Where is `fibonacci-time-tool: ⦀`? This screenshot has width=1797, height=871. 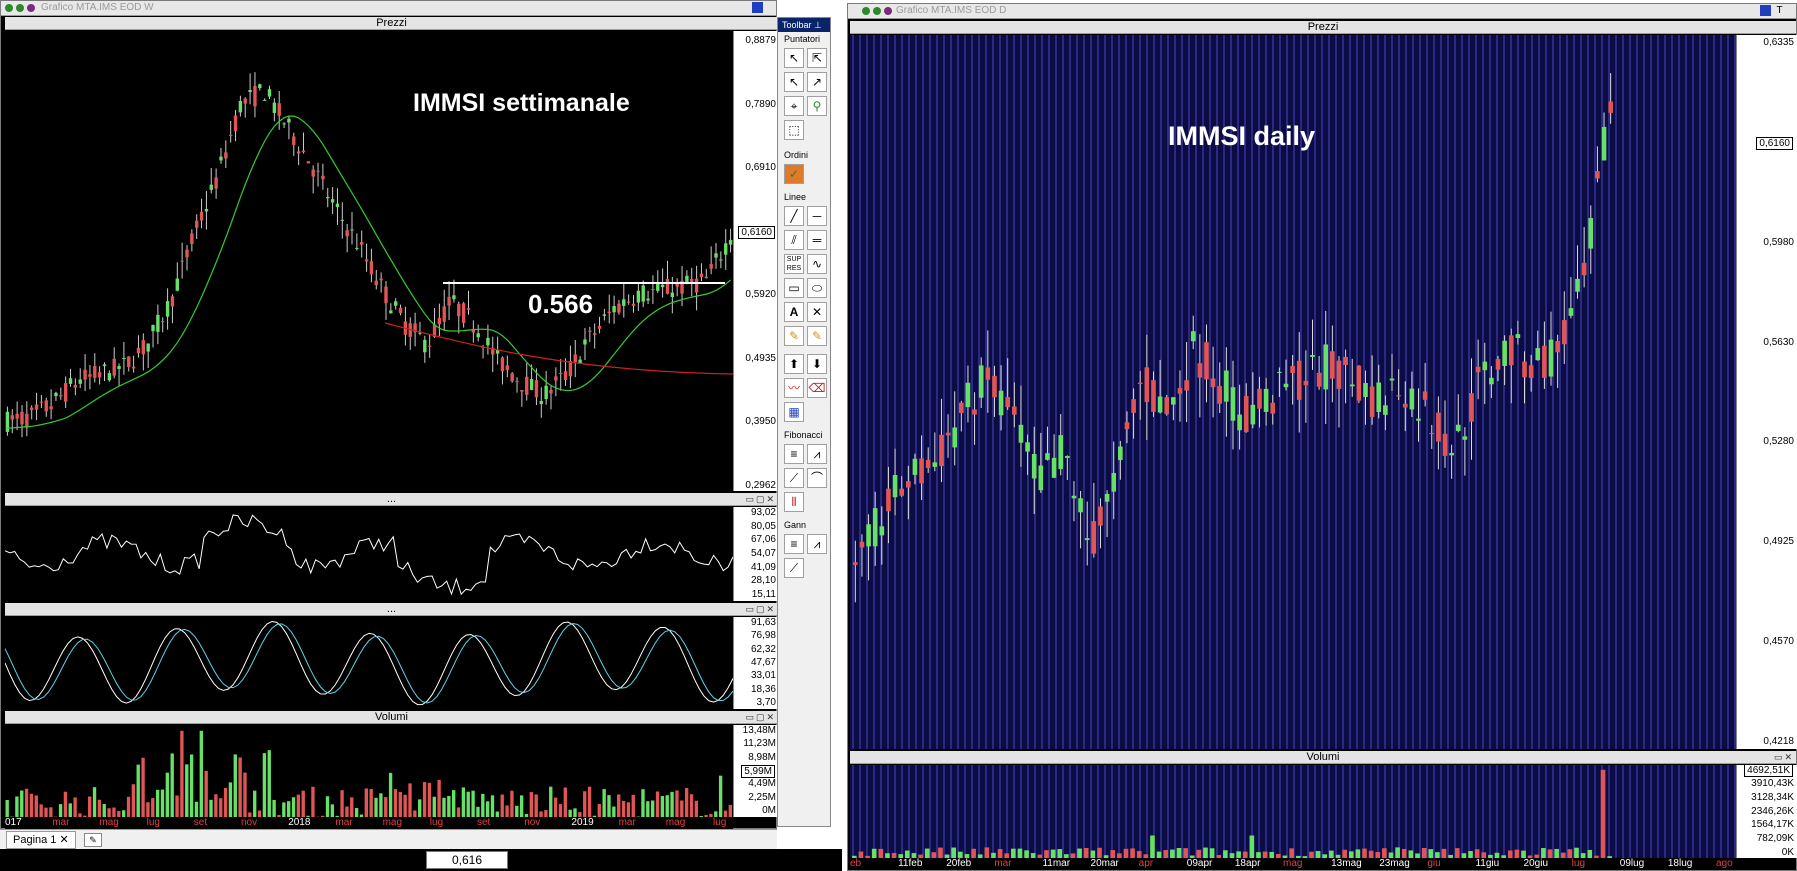 fibonacci-time-tool: ⦀ is located at coordinates (794, 502).